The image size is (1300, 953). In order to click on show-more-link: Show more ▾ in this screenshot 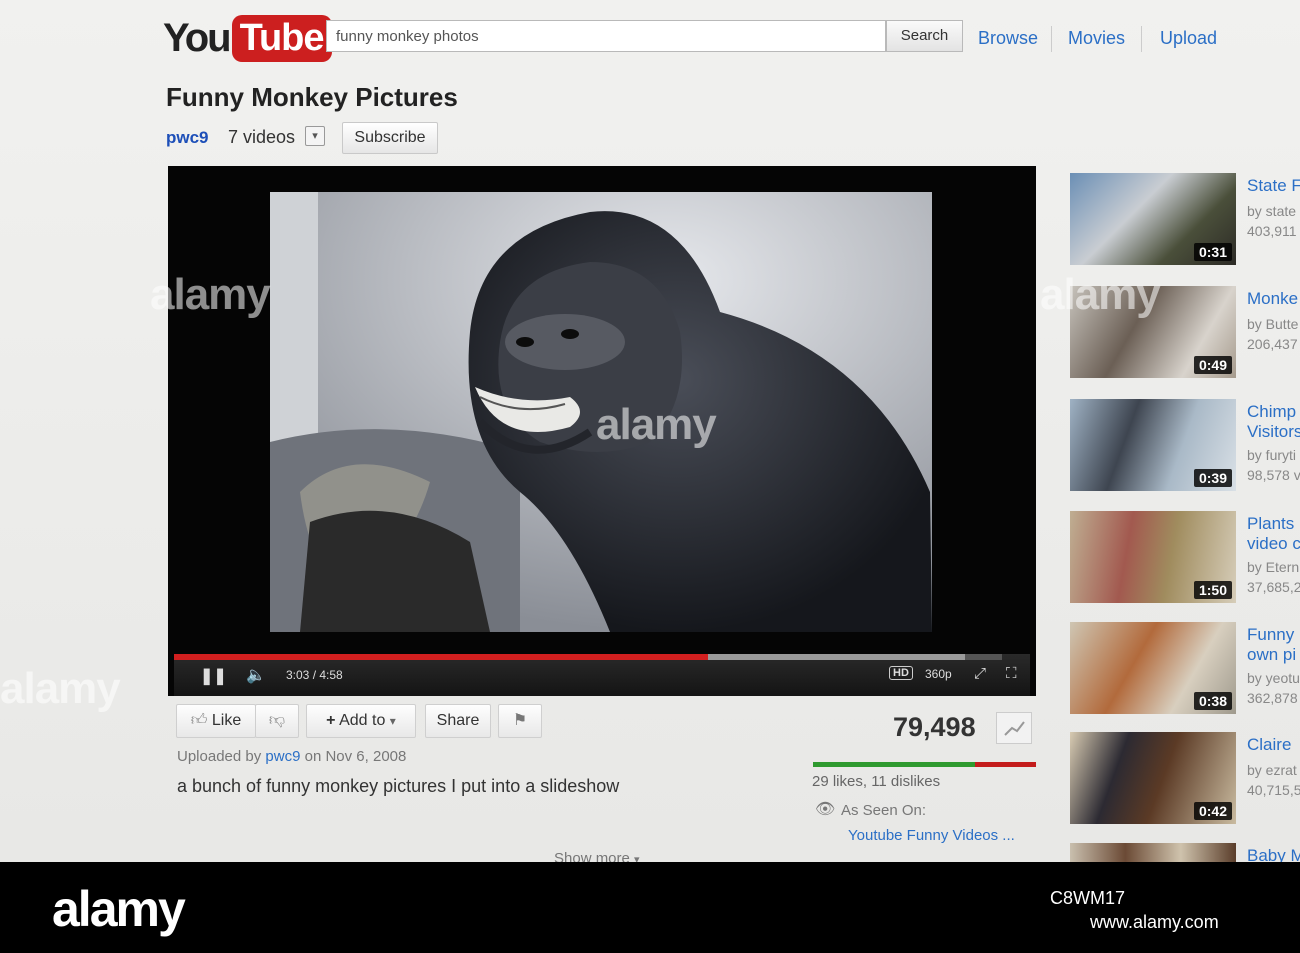, I will do `click(597, 856)`.